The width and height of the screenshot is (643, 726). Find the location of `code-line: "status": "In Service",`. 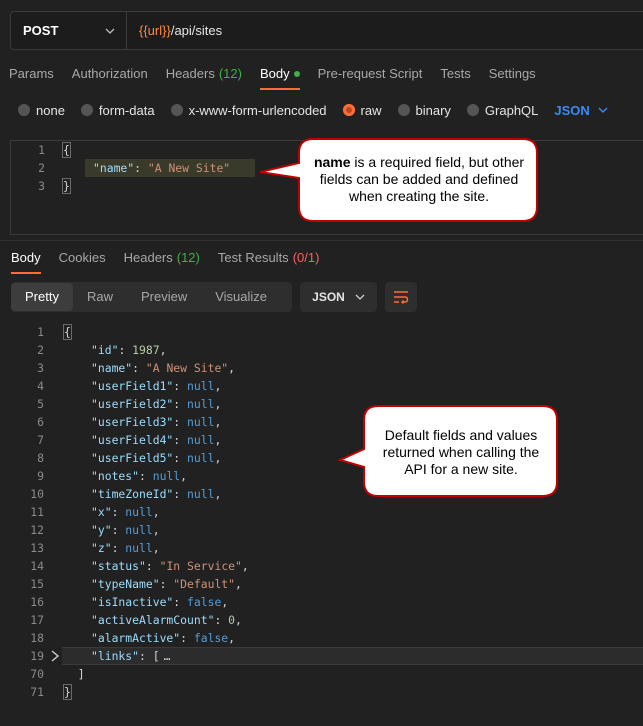

code-line: "status": "In Service", is located at coordinates (170, 566).